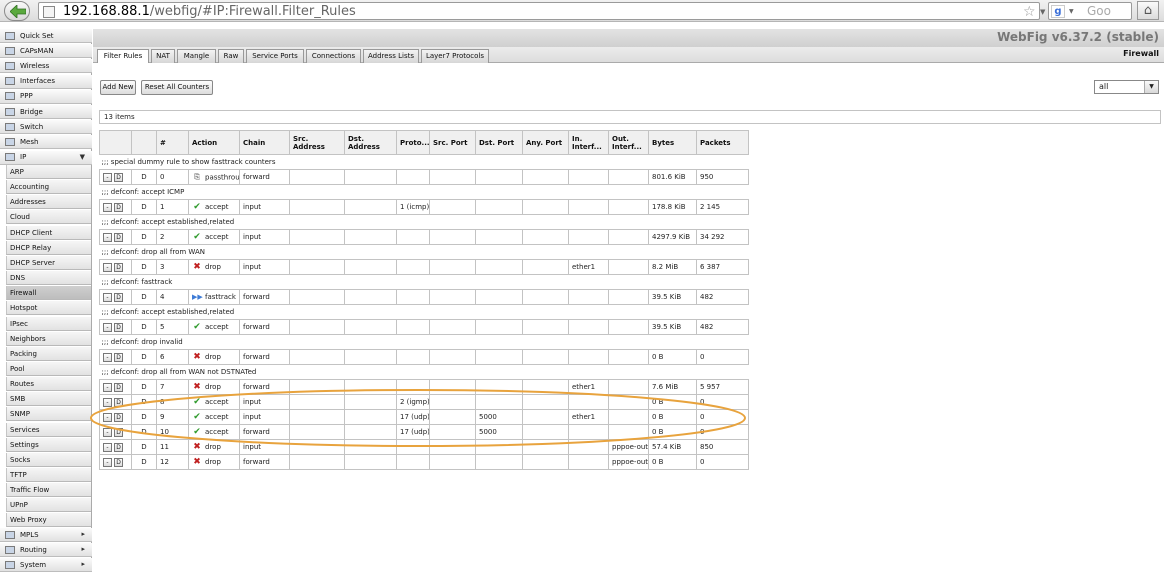 The image size is (1164, 572). Describe the element at coordinates (46, 127) in the screenshot. I see `sidebar-item-switch: Switch` at that location.